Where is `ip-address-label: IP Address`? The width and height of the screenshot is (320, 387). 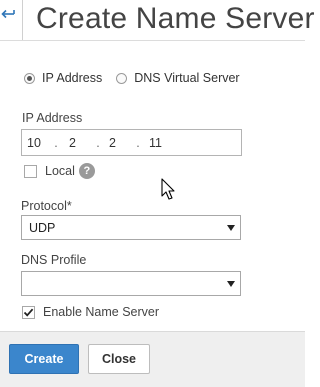
ip-address-label: IP Address is located at coordinates (52, 118).